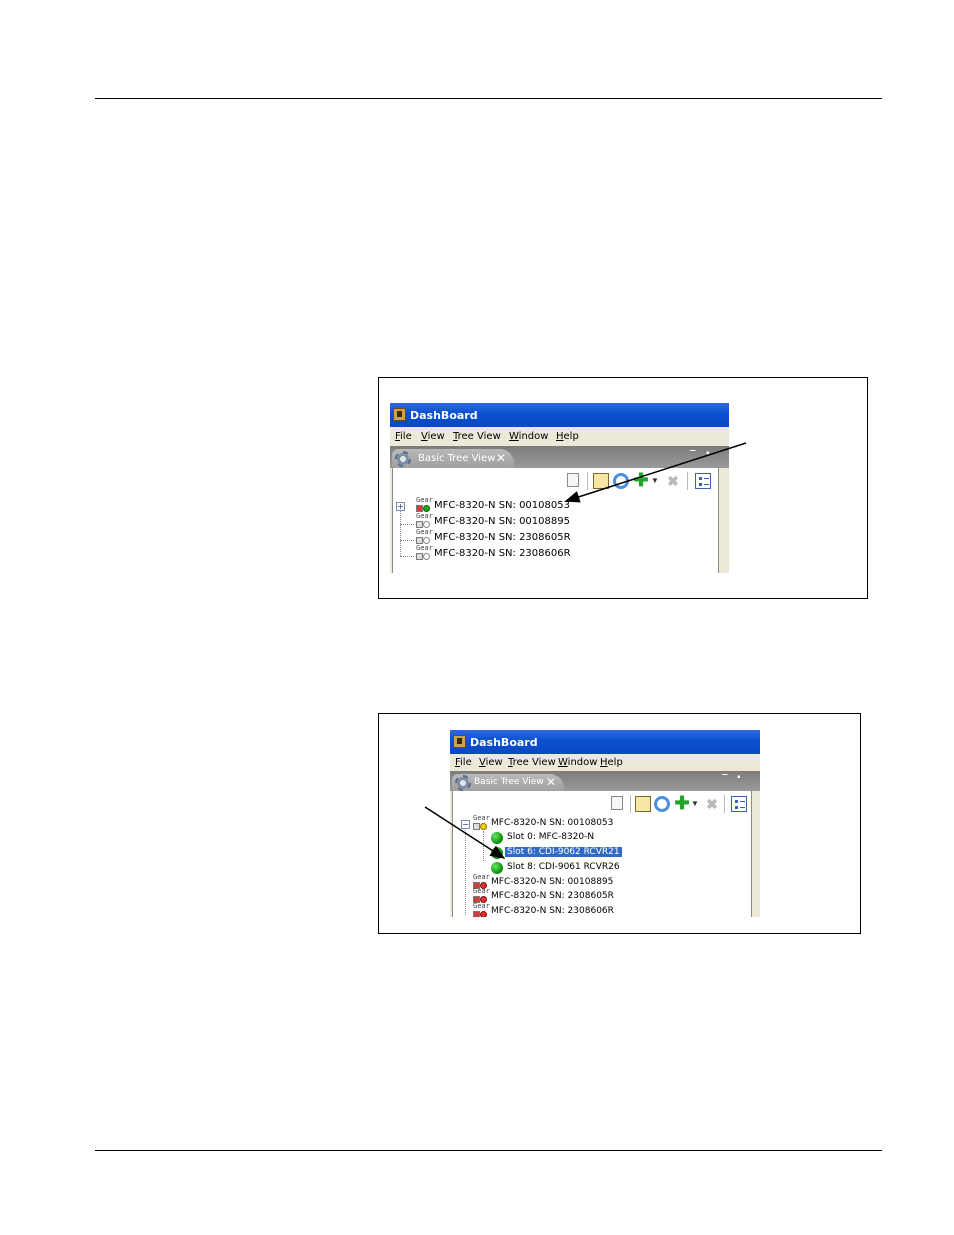 The image size is (954, 1235). I want to click on footer-rule, so click(488, 1150).